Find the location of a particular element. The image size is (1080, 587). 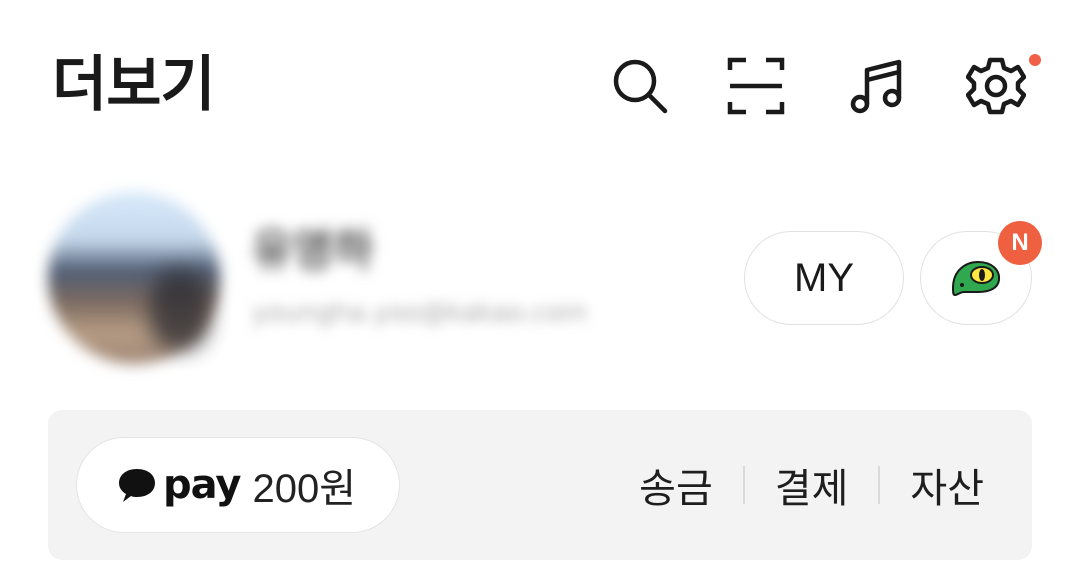

assets-link: 자산 is located at coordinates (947, 485).